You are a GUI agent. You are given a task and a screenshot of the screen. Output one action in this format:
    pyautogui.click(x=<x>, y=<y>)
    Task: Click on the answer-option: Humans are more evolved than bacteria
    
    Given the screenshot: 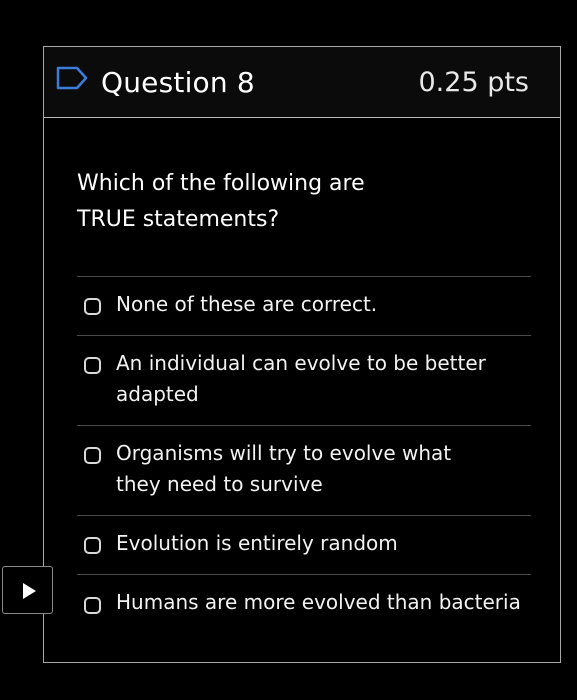 What is the action you would take?
    pyautogui.click(x=304, y=604)
    